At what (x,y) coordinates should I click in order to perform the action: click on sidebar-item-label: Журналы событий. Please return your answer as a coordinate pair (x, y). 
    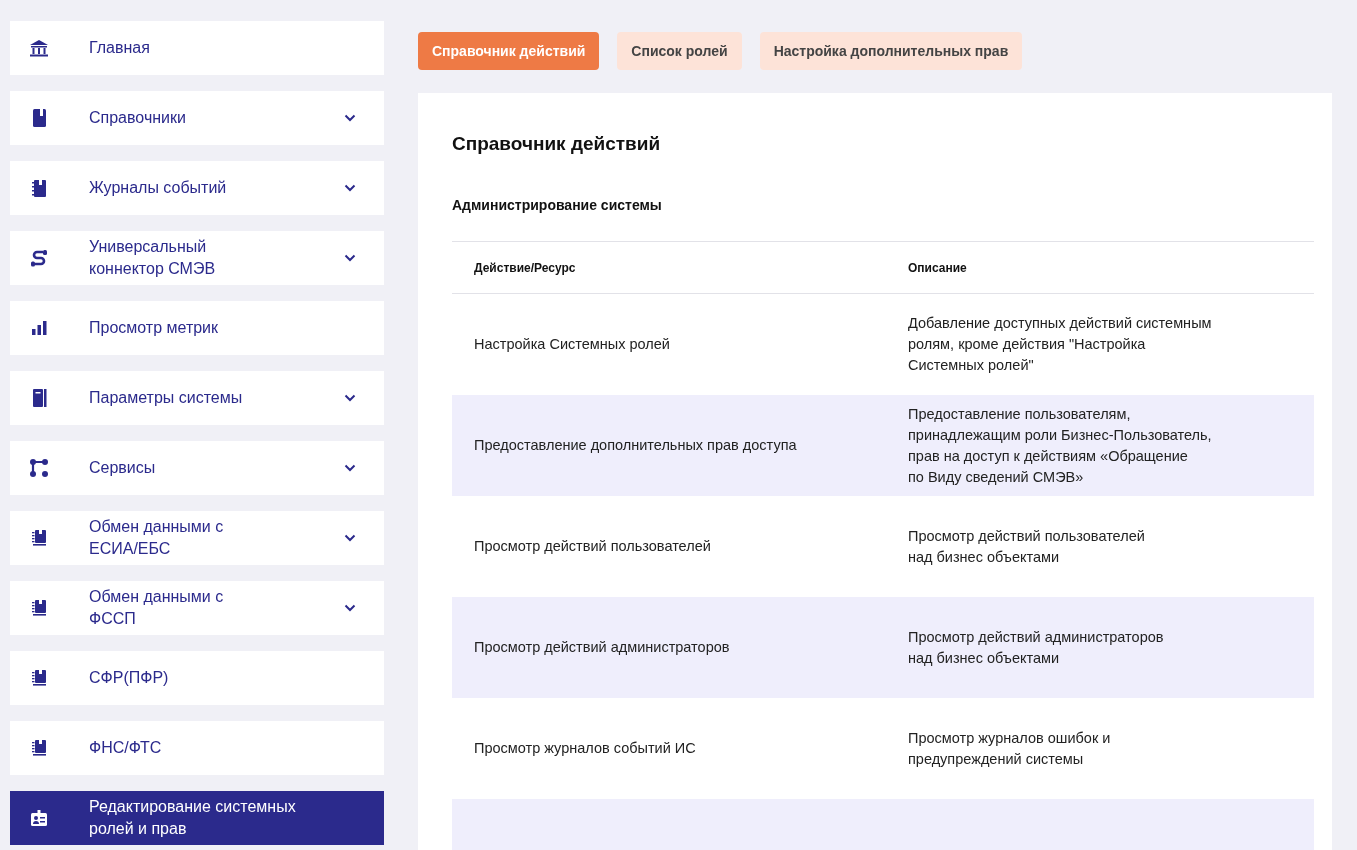
    Looking at the image, I should click on (158, 188).